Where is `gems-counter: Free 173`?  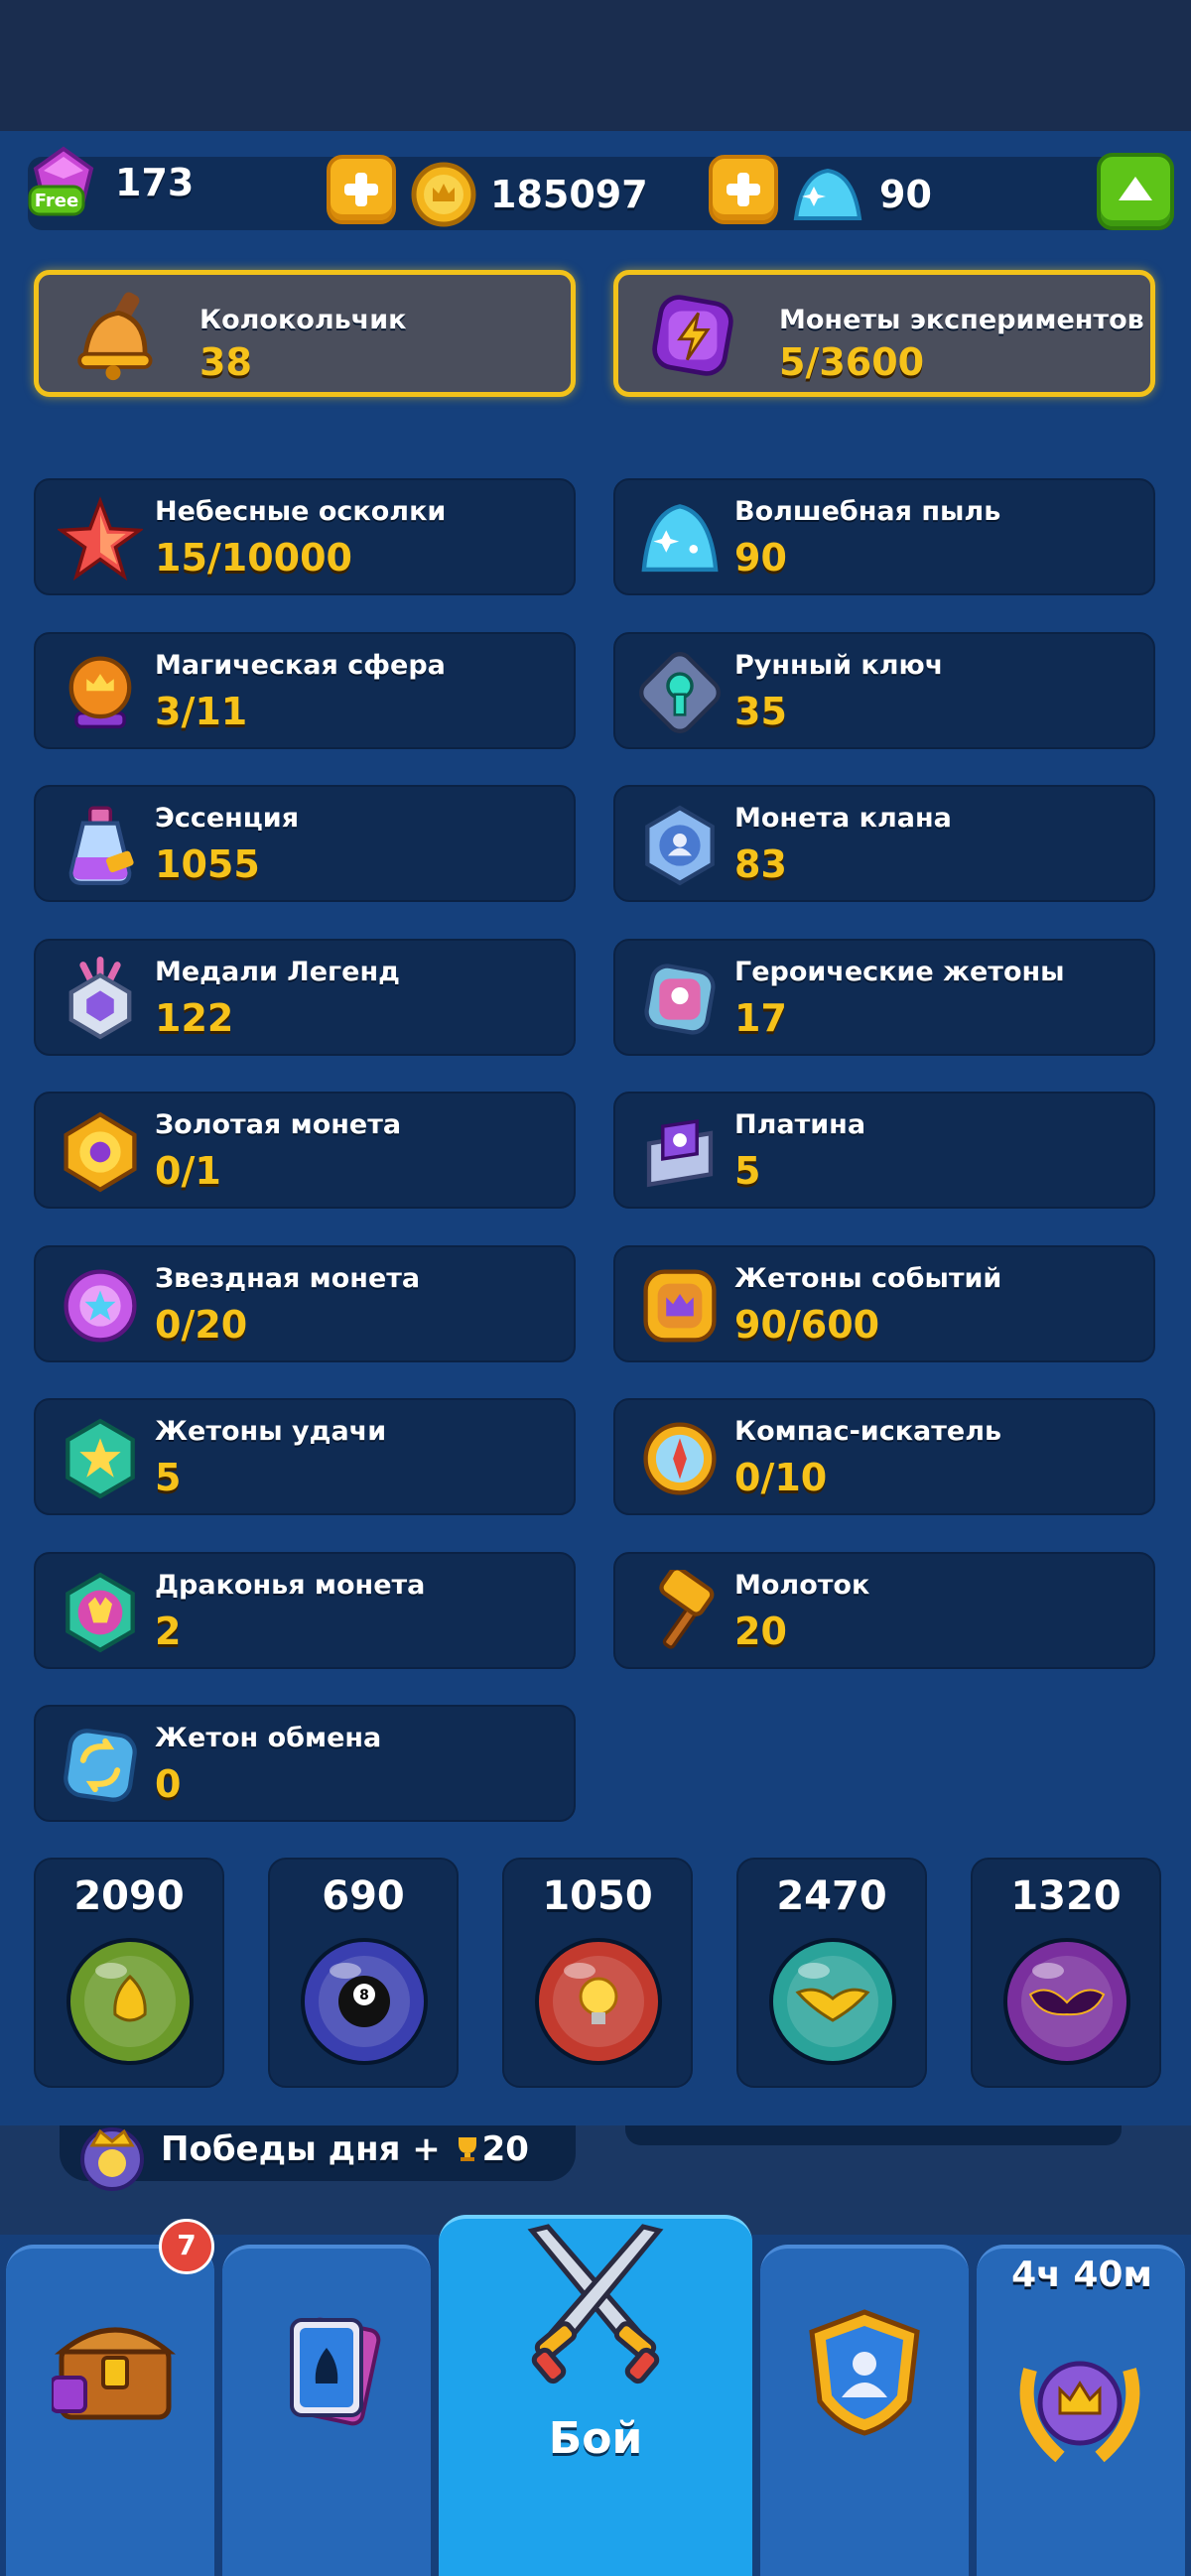
gems-counter: Free 173 is located at coordinates (110, 181).